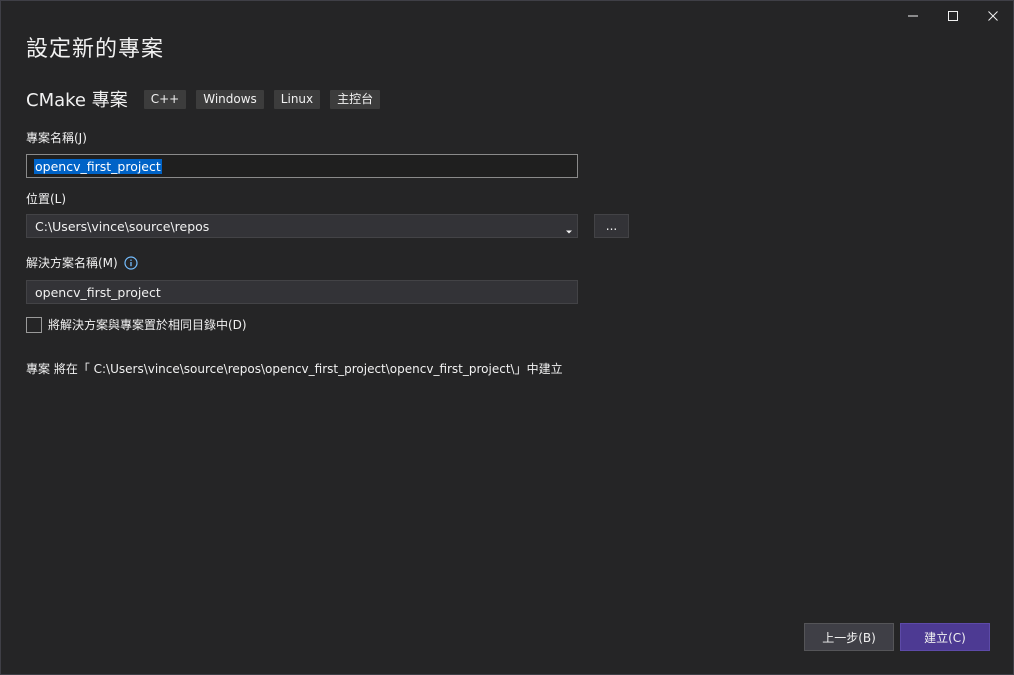  What do you see at coordinates (849, 637) in the screenshot?
I see `back-button: 上一步(B)` at bounding box center [849, 637].